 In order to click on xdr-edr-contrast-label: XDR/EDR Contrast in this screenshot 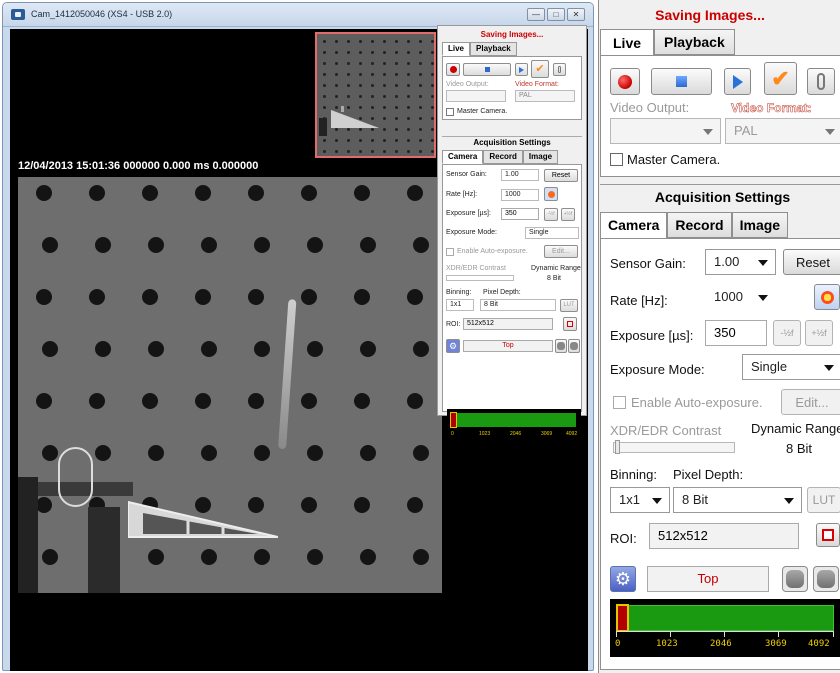, I will do `click(476, 268)`.